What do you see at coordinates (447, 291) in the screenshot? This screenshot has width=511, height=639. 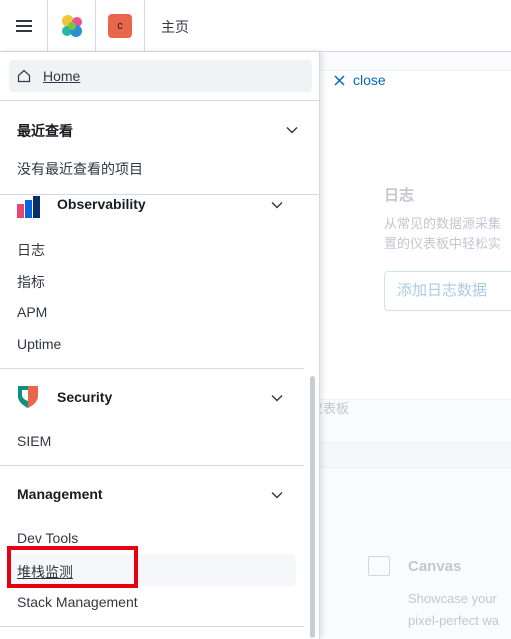 I see `add-logs-button: 添加日志数据` at bounding box center [447, 291].